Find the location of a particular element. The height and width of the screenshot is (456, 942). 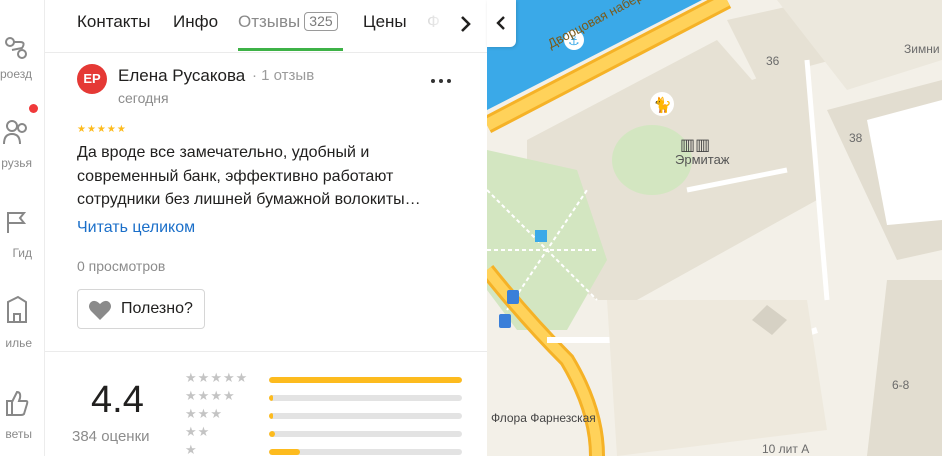

map-label-36: 36 is located at coordinates (773, 61).